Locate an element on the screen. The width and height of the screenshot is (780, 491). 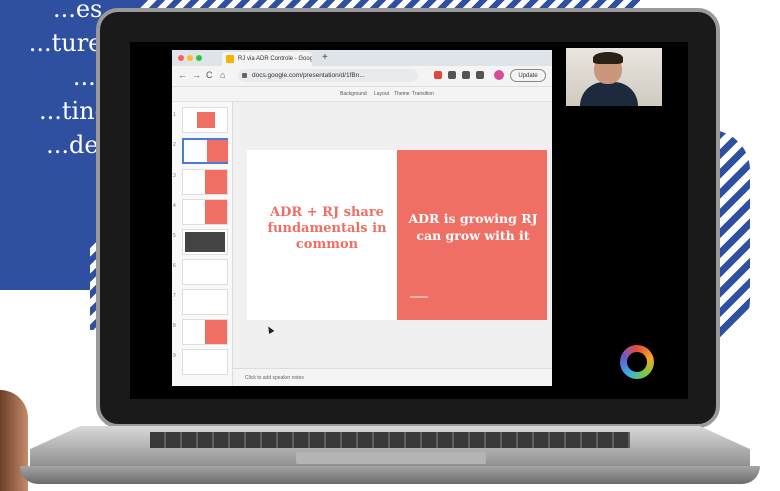
bubble-line: ...ture, is located at coordinates (69, 43).